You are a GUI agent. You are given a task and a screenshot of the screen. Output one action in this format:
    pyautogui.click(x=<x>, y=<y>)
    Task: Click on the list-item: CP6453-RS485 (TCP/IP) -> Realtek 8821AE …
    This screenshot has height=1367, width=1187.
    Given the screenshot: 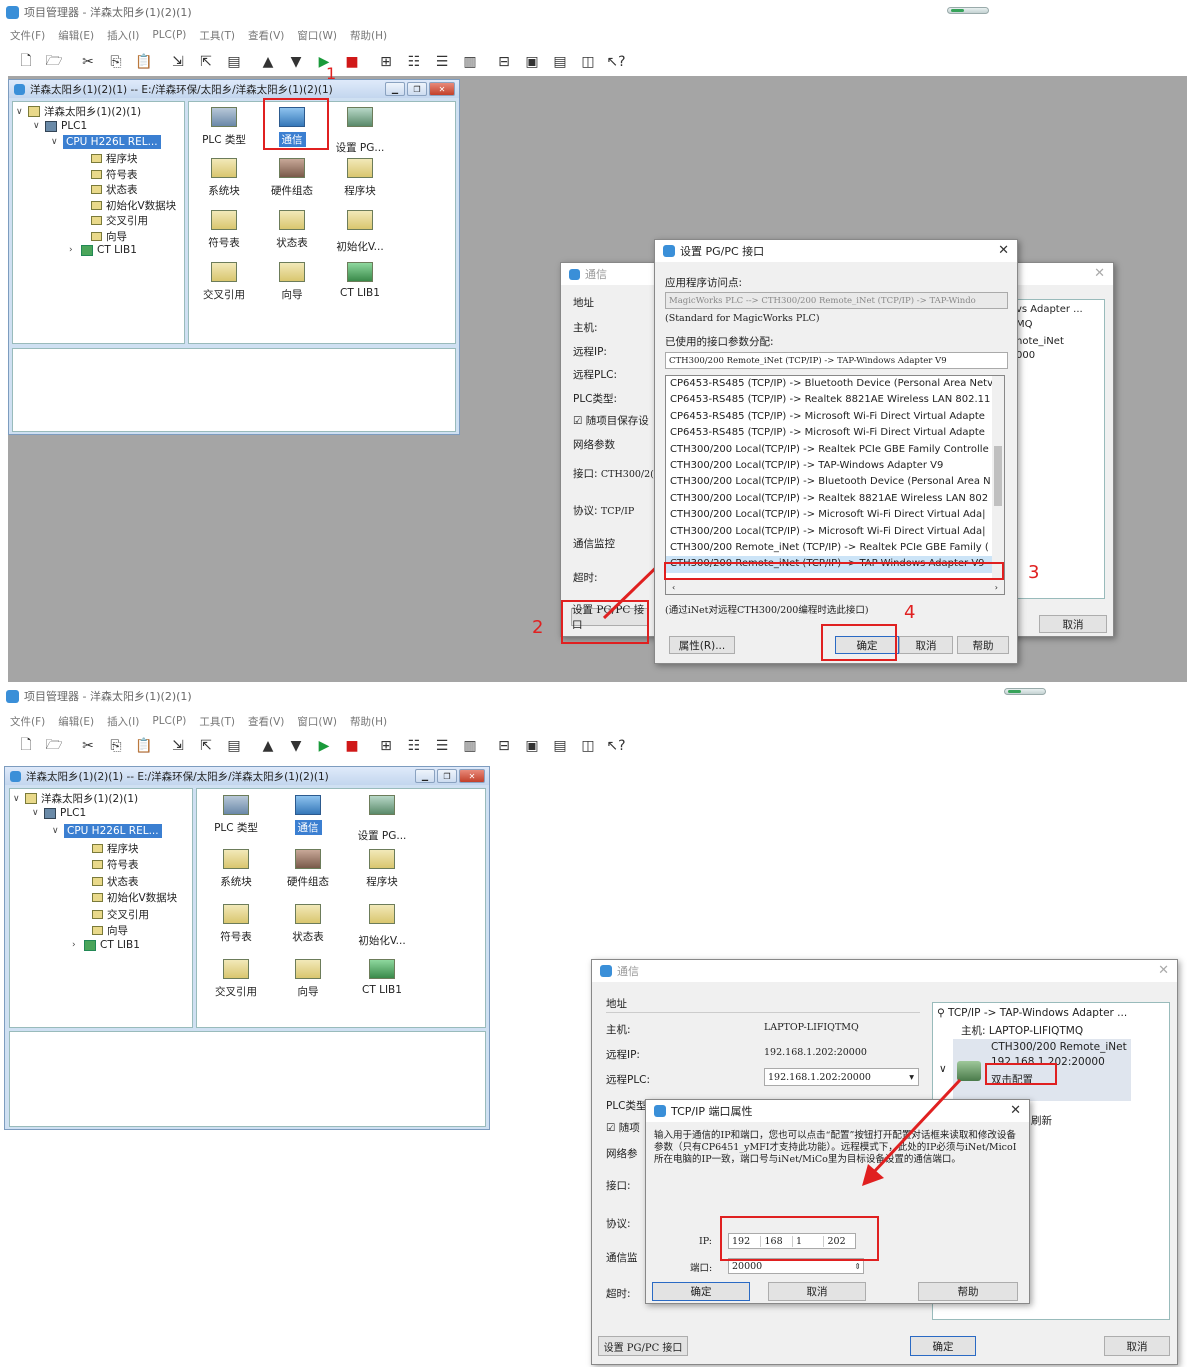 What is the action you would take?
    pyautogui.click(x=835, y=400)
    